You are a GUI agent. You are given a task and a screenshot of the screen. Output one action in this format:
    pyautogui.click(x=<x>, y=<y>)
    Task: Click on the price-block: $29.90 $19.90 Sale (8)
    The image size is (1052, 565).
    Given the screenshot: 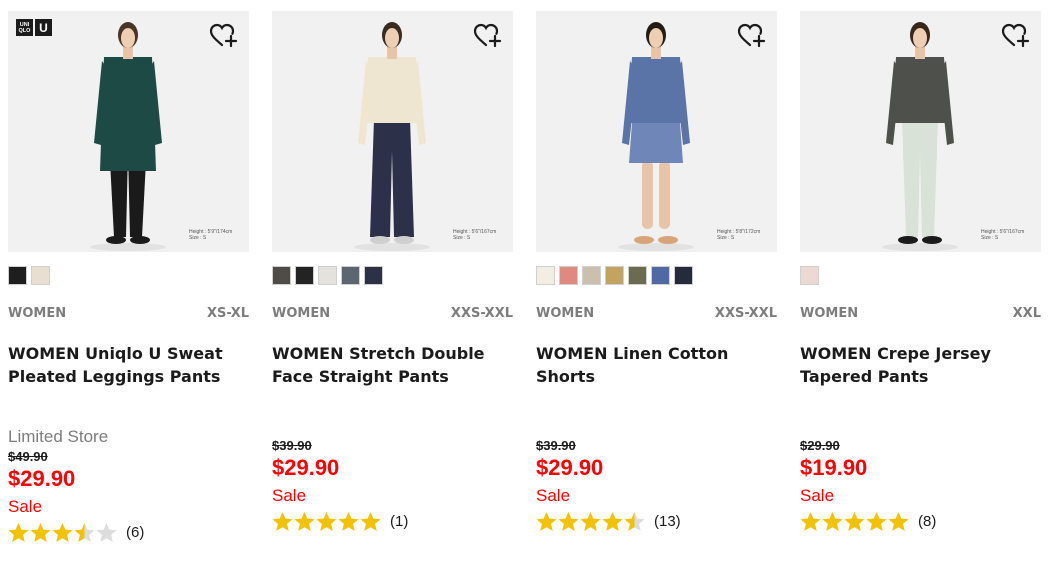 What is the action you would take?
    pyautogui.click(x=920, y=485)
    